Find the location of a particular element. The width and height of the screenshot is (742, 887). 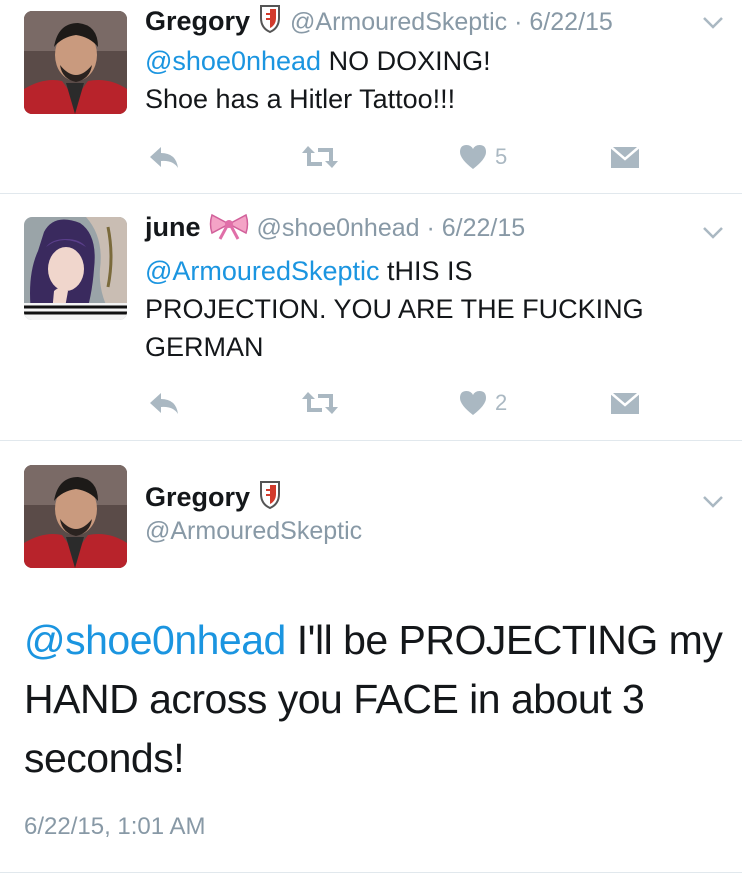

tweet-handle-row: @ArmouredSkeptic is located at coordinates (253, 531).